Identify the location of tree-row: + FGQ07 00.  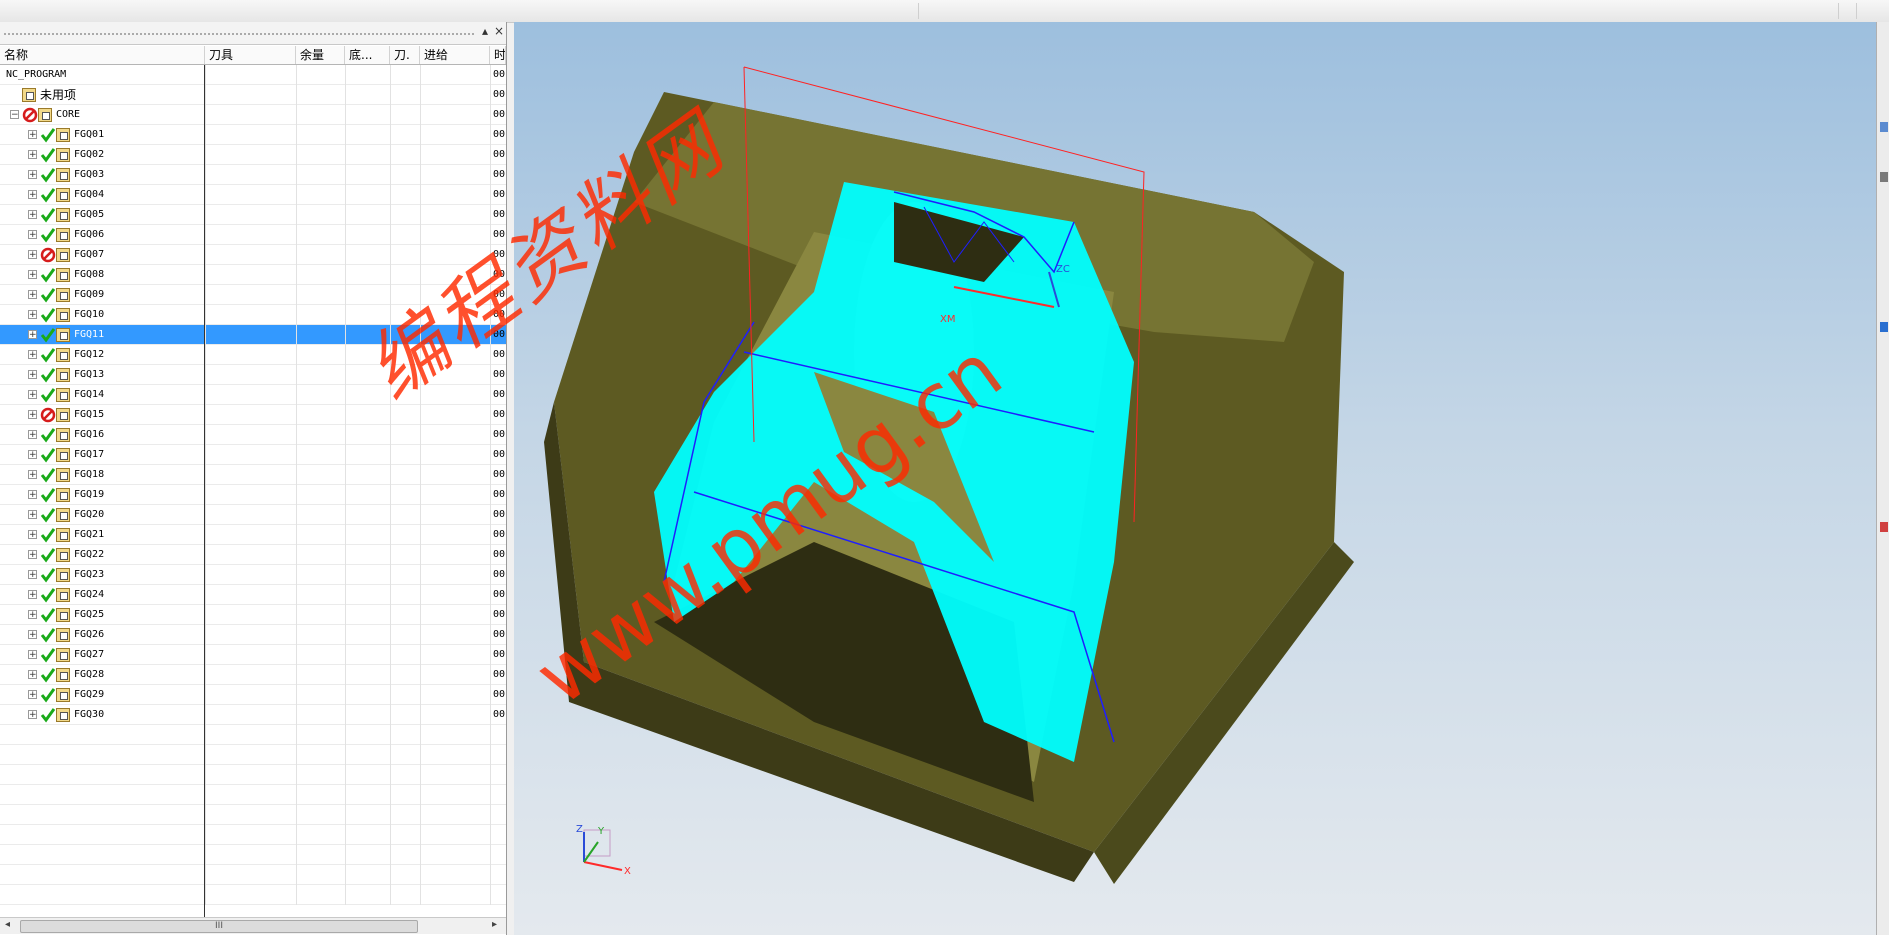
(253, 255).